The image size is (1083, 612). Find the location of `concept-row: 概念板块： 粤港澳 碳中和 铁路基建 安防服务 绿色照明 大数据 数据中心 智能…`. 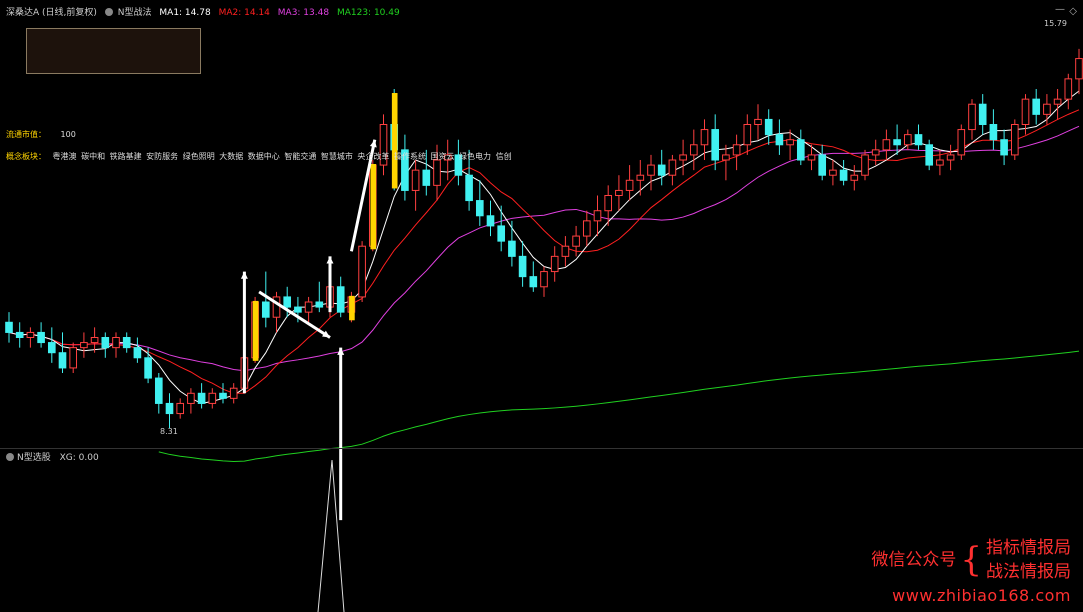

concept-row: 概念板块： 粤港澳 碳中和 铁路基建 安防服务 绿色照明 大数据 数据中心 智能… is located at coordinates (259, 156).